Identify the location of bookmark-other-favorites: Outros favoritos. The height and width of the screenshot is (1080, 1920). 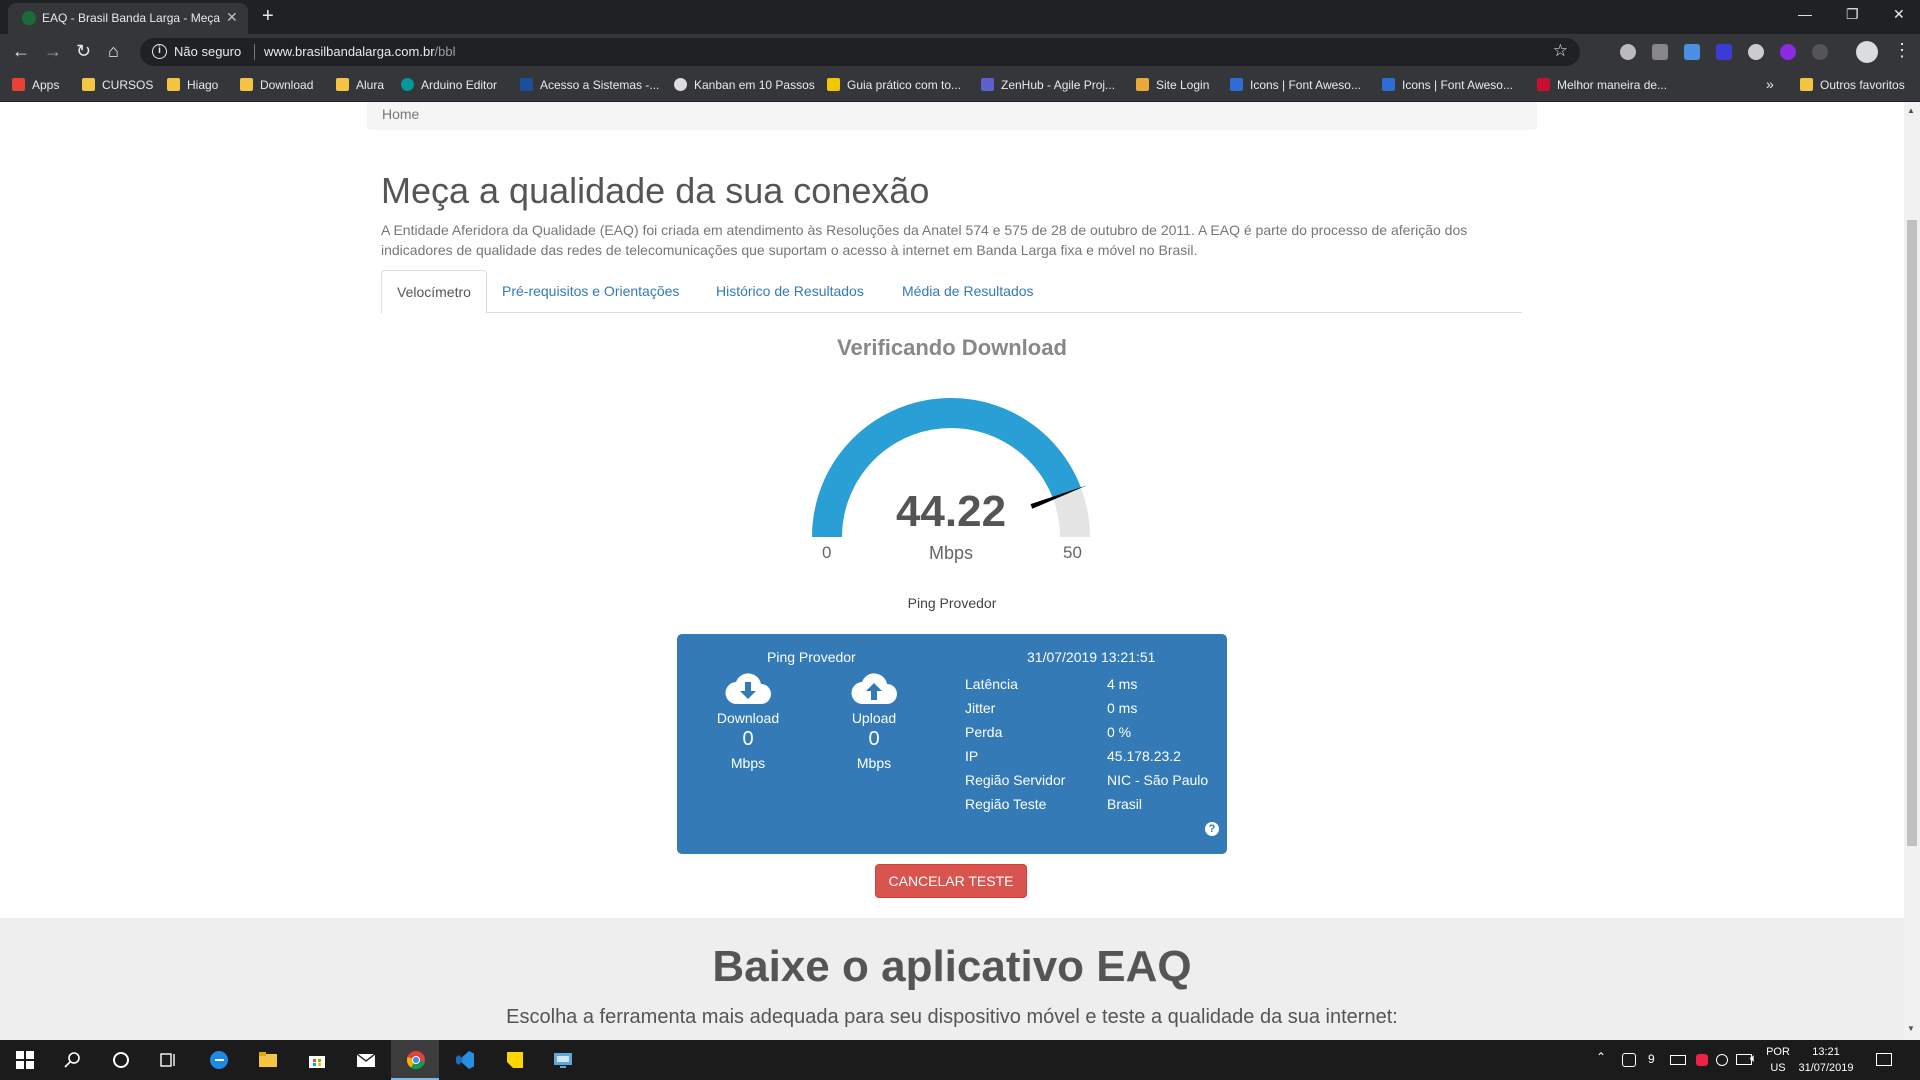
(1852, 86).